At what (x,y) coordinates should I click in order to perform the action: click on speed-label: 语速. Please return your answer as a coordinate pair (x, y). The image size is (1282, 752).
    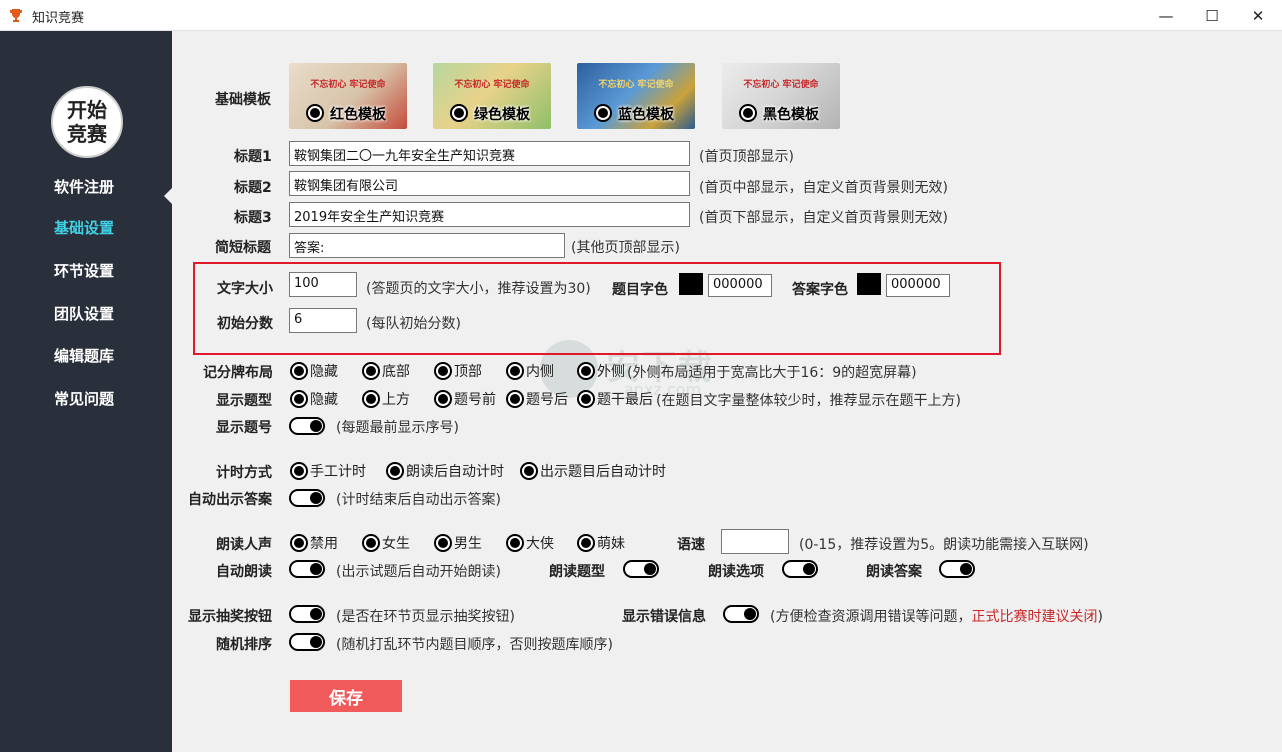
    Looking at the image, I should click on (691, 545).